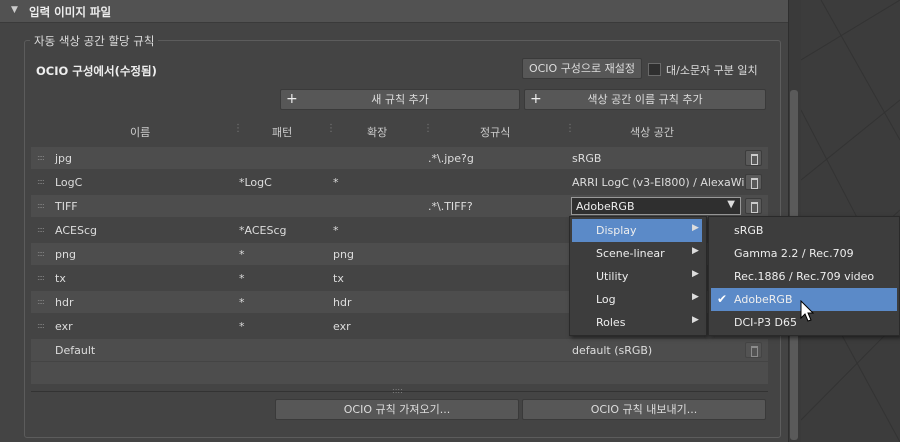  I want to click on row-extension: tx, so click(338, 278).